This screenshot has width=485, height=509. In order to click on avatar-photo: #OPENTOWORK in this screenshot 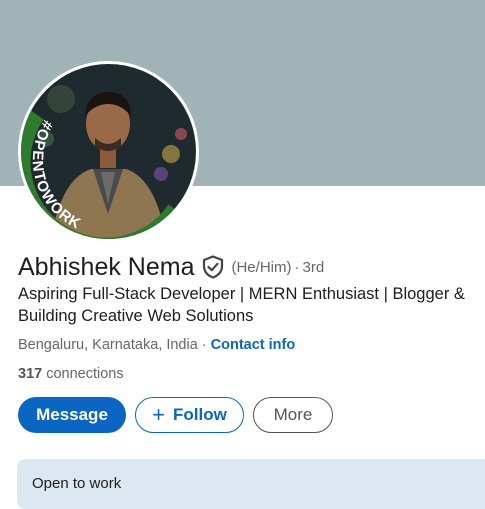, I will do `click(108, 151)`.